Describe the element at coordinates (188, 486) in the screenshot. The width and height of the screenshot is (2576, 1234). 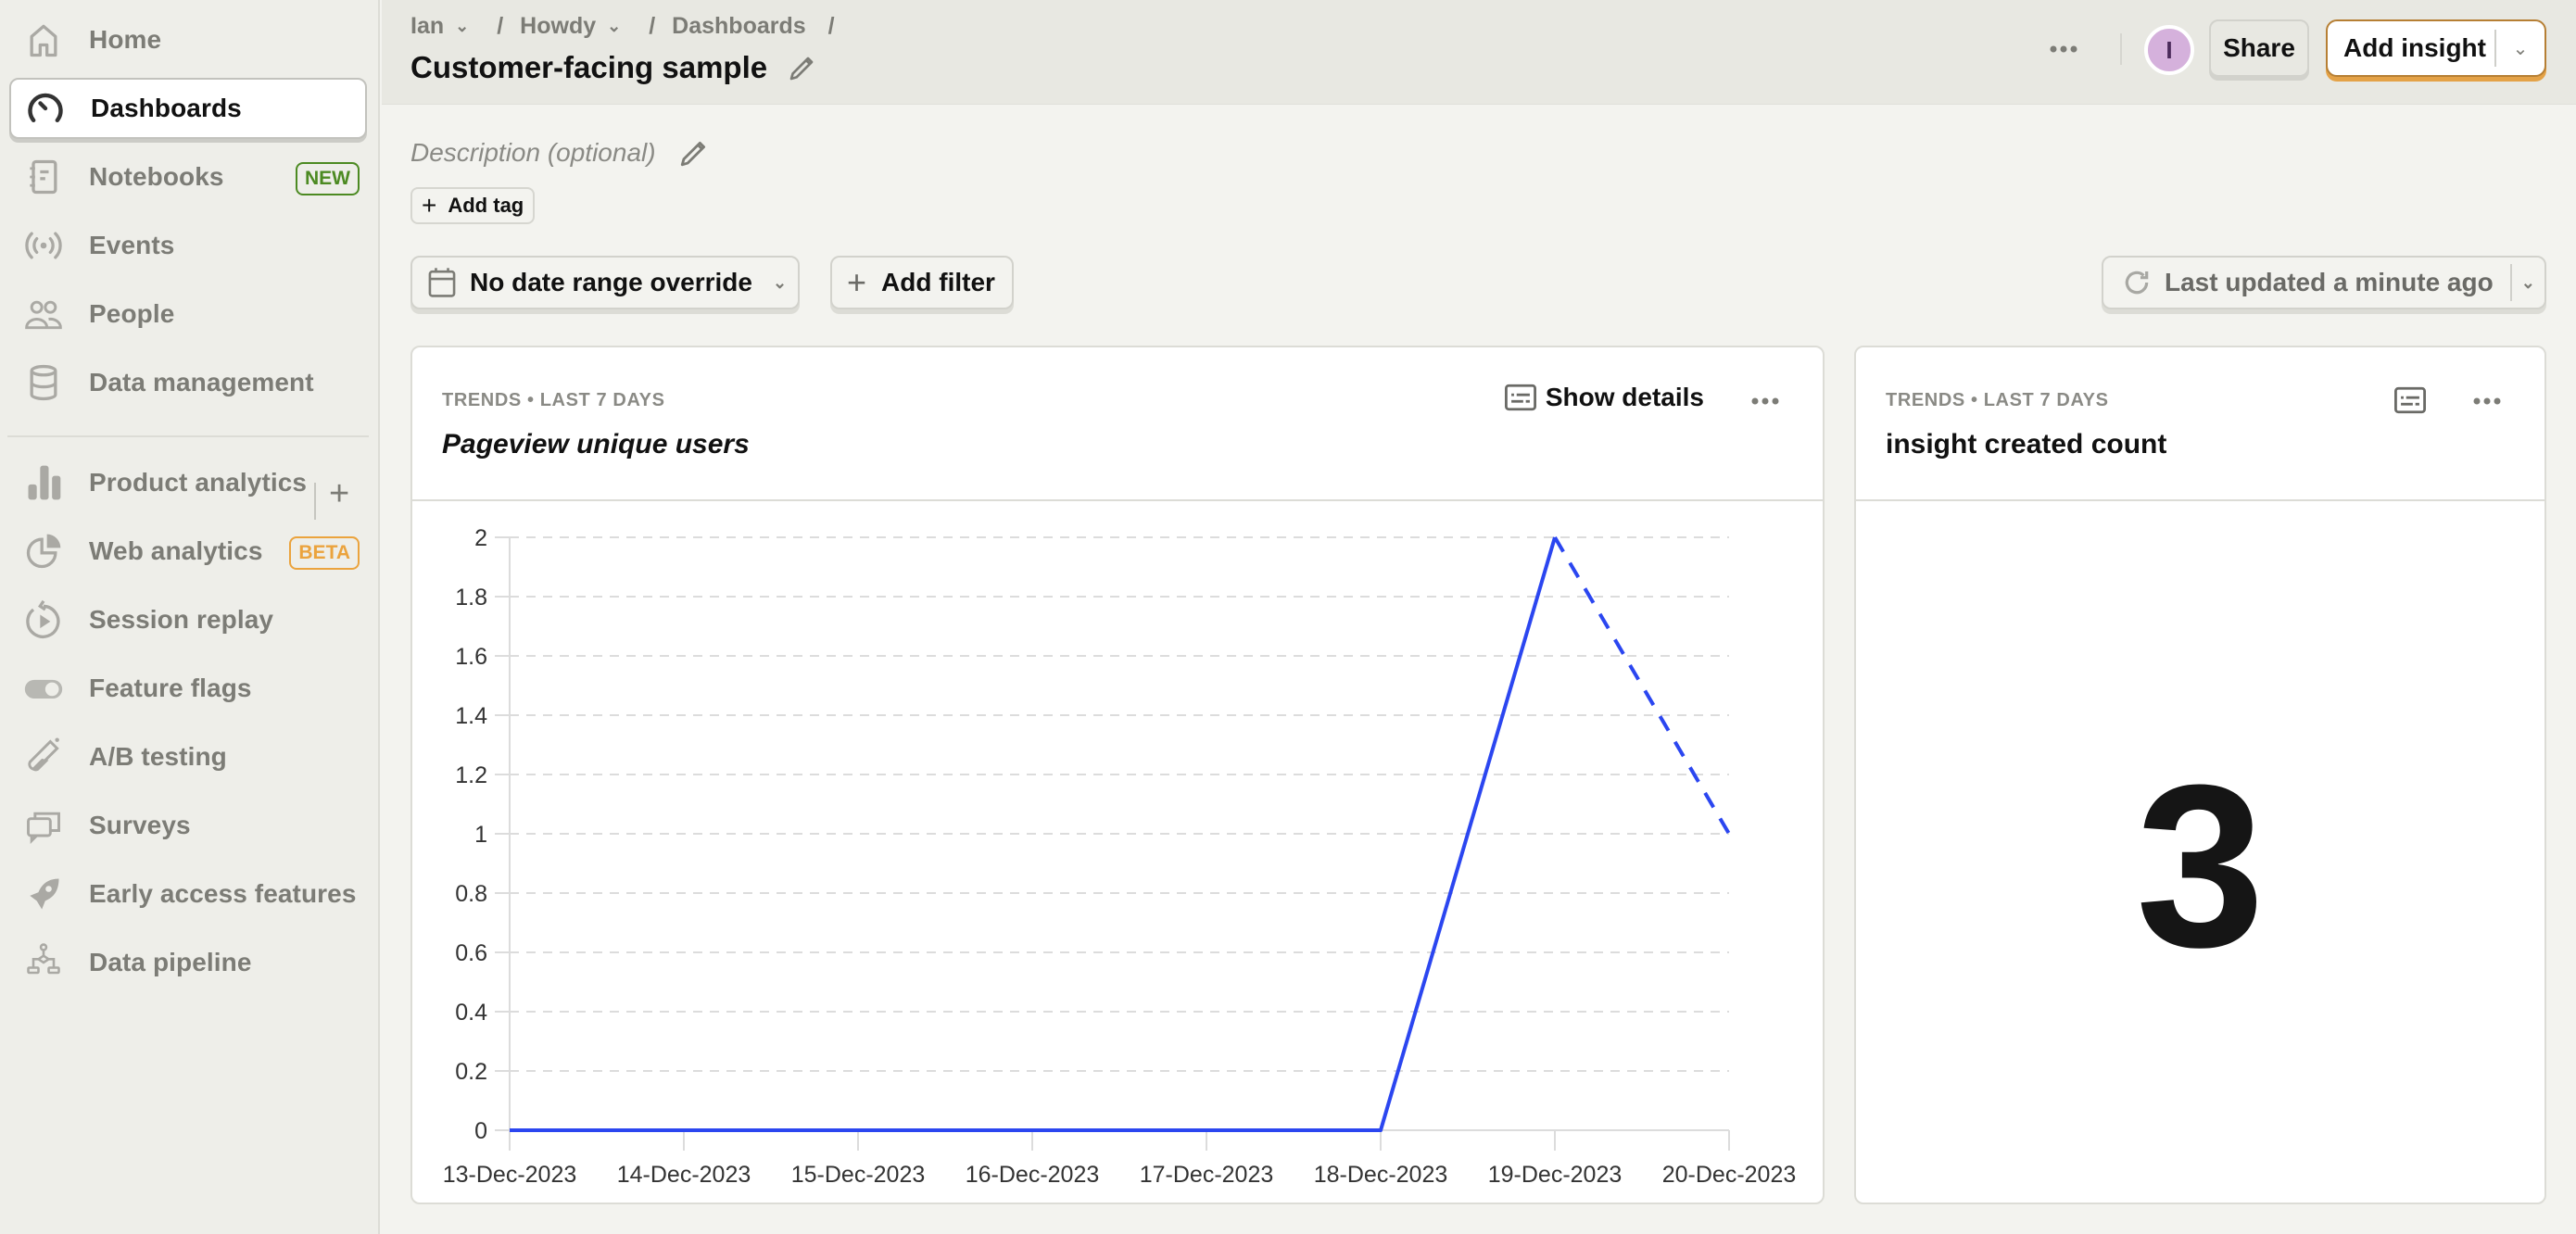
I see `sidebar-item-product-analytics: Product analytics +` at that location.